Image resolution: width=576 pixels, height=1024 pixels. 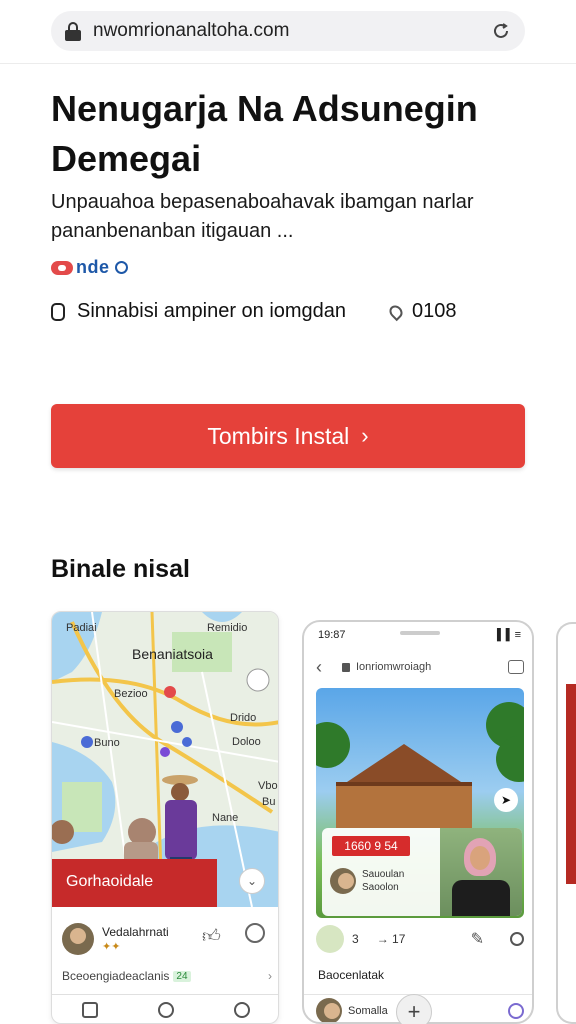 I want to click on location-pin-icon, so click(x=396, y=311).